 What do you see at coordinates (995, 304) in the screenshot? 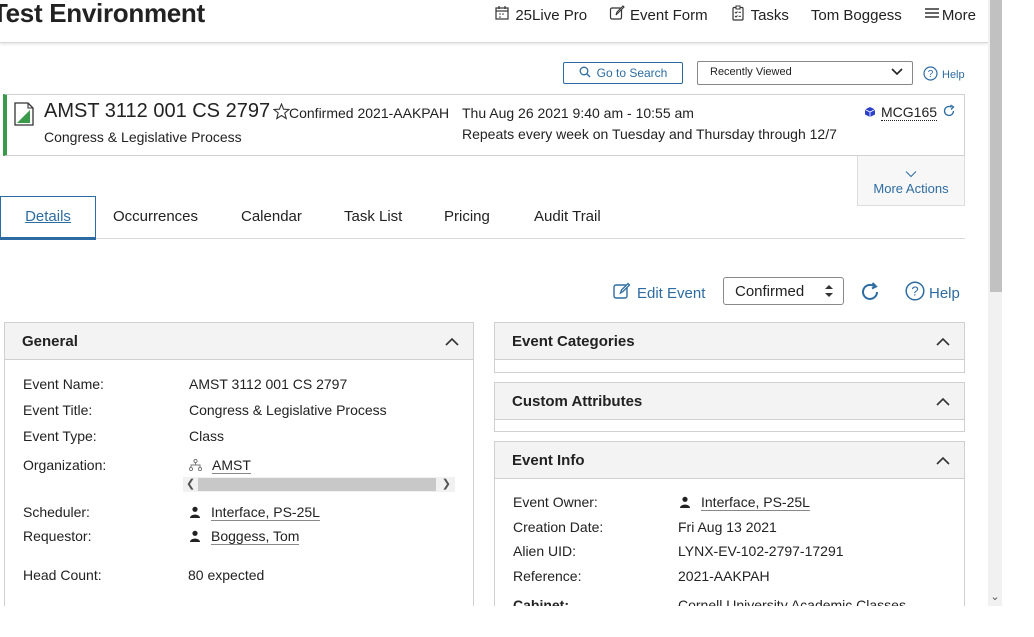
I see `page-scrollbar` at bounding box center [995, 304].